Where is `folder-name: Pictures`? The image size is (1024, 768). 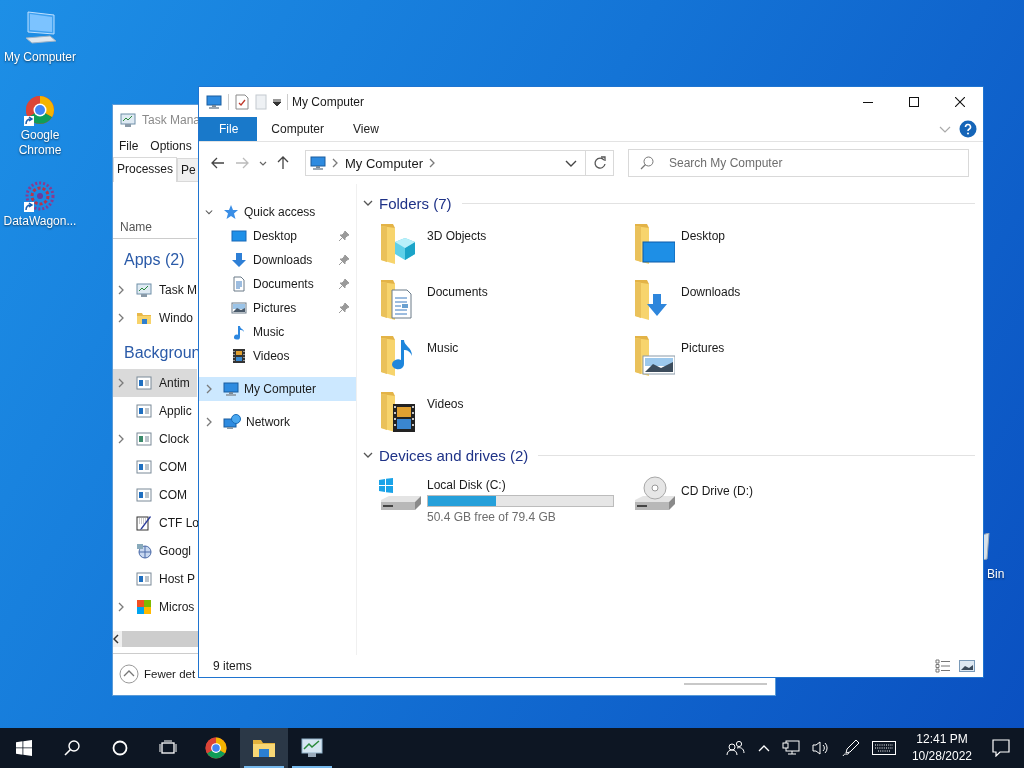
folder-name: Pictures is located at coordinates (703, 343).